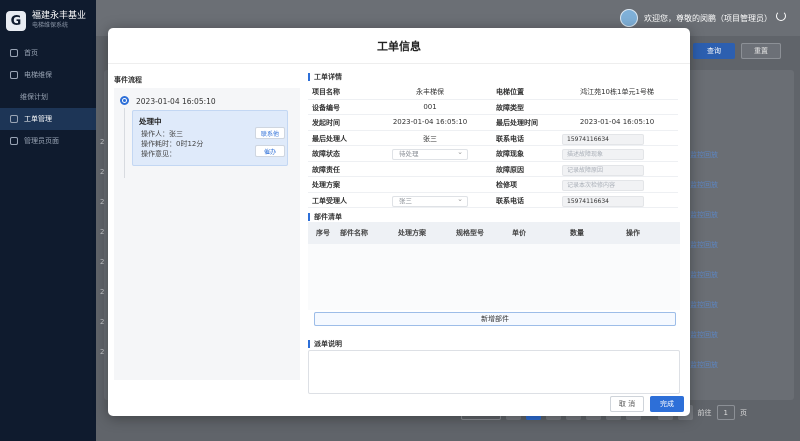  I want to click on sidebar-item-maintenance: 电梯维保, so click(48, 75).